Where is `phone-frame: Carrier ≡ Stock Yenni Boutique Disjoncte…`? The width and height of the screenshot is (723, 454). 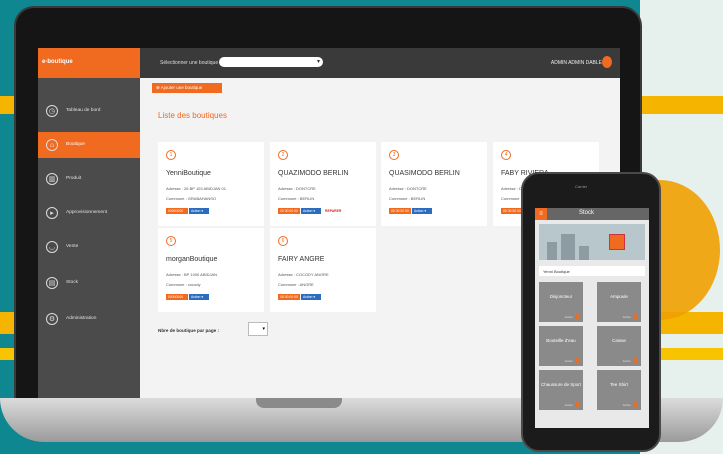 phone-frame: Carrier ≡ Stock Yenni Boutique Disjoncte… is located at coordinates (591, 312).